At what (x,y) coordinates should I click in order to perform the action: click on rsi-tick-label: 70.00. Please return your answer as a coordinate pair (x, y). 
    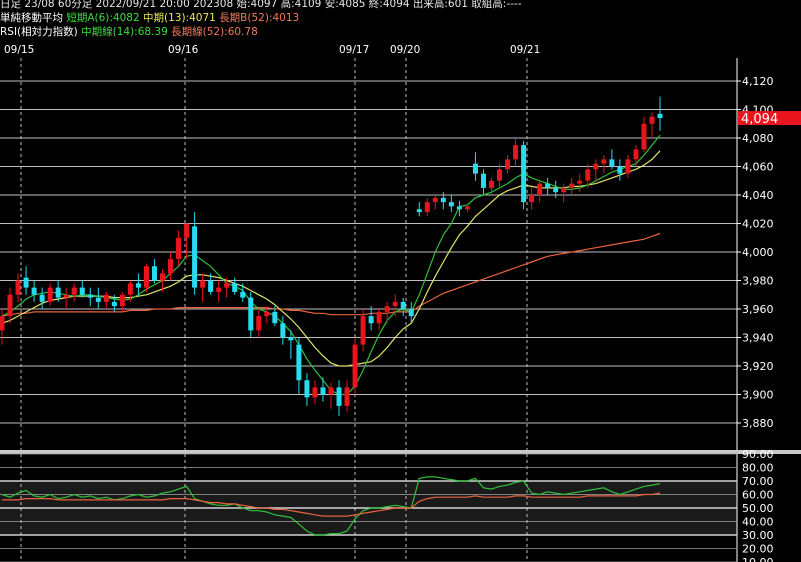
    Looking at the image, I should click on (758, 481).